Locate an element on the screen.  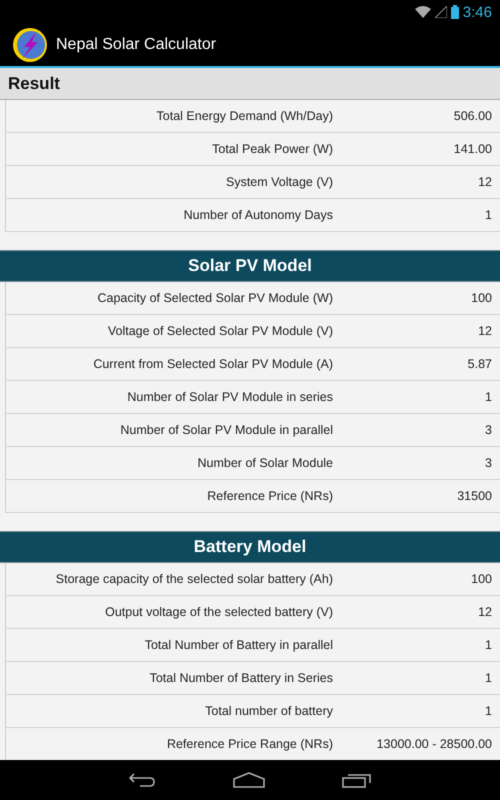
app-logo-icon is located at coordinates (30, 45).